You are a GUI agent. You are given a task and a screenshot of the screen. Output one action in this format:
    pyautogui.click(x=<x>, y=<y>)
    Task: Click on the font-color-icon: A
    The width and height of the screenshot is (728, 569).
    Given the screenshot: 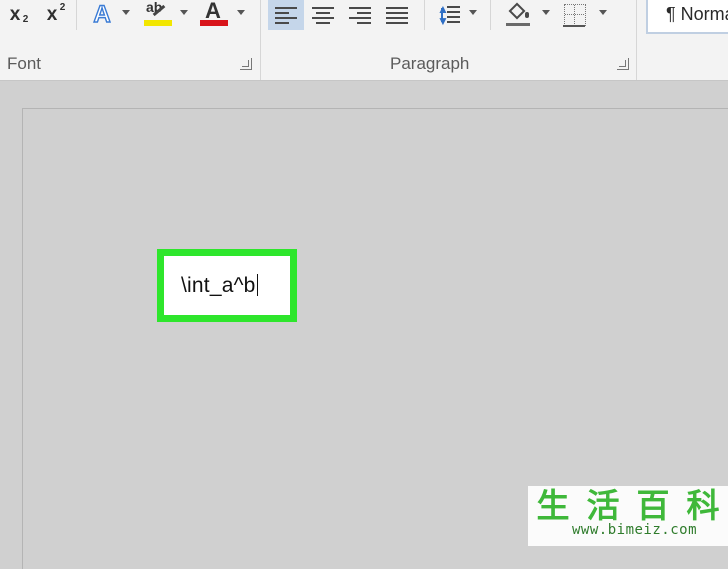 What is the action you would take?
    pyautogui.click(x=214, y=14)
    